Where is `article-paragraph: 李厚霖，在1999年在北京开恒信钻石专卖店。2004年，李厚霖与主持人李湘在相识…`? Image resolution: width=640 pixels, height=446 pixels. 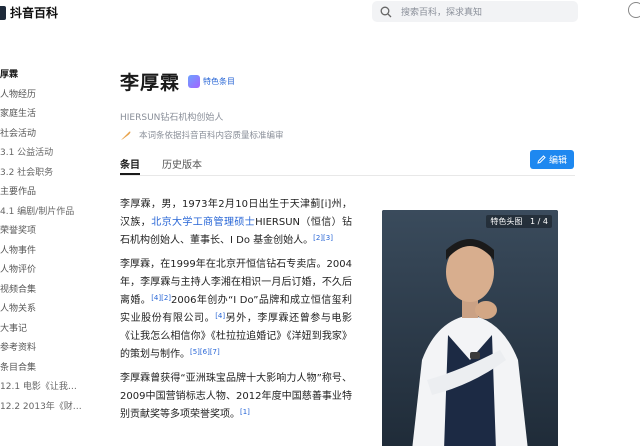
article-paragraph: 李厚霖，在1999年在北京开恒信钻石专卖店。2004年，李厚霖与主持人李湘在相识… is located at coordinates (236, 310).